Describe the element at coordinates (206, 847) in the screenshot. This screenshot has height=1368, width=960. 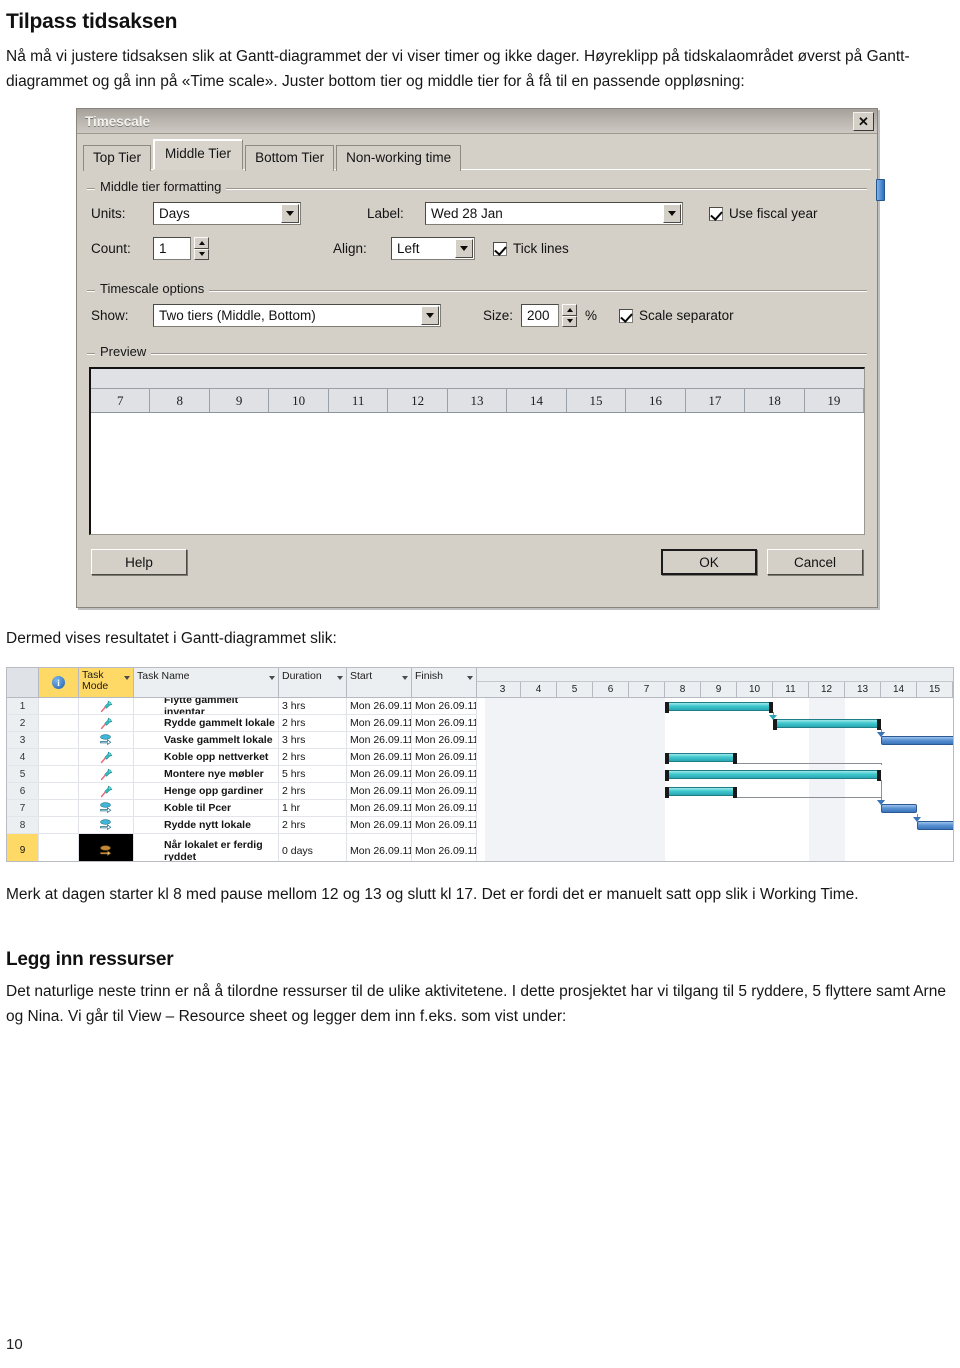
I see `row-task-name-cell: Når lokalet er ferdig ryddet` at that location.